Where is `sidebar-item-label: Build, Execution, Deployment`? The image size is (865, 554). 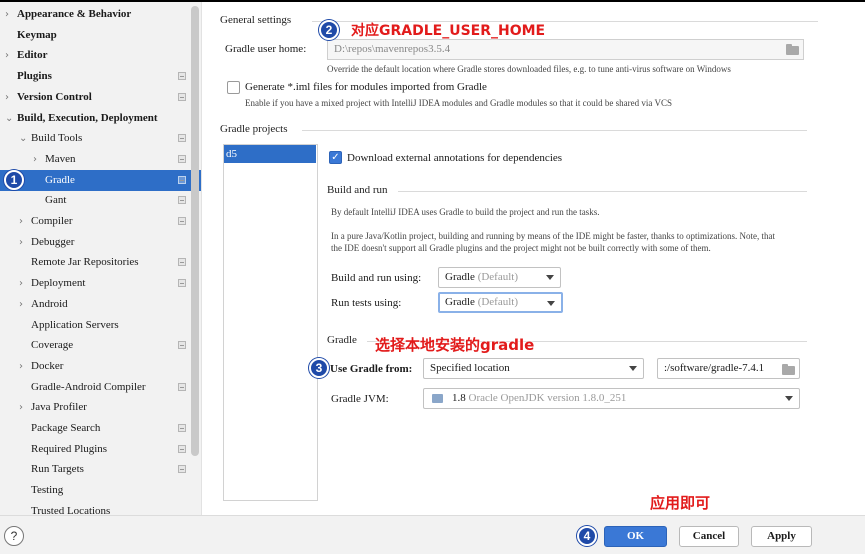 sidebar-item-label: Build, Execution, Deployment is located at coordinates (87, 117).